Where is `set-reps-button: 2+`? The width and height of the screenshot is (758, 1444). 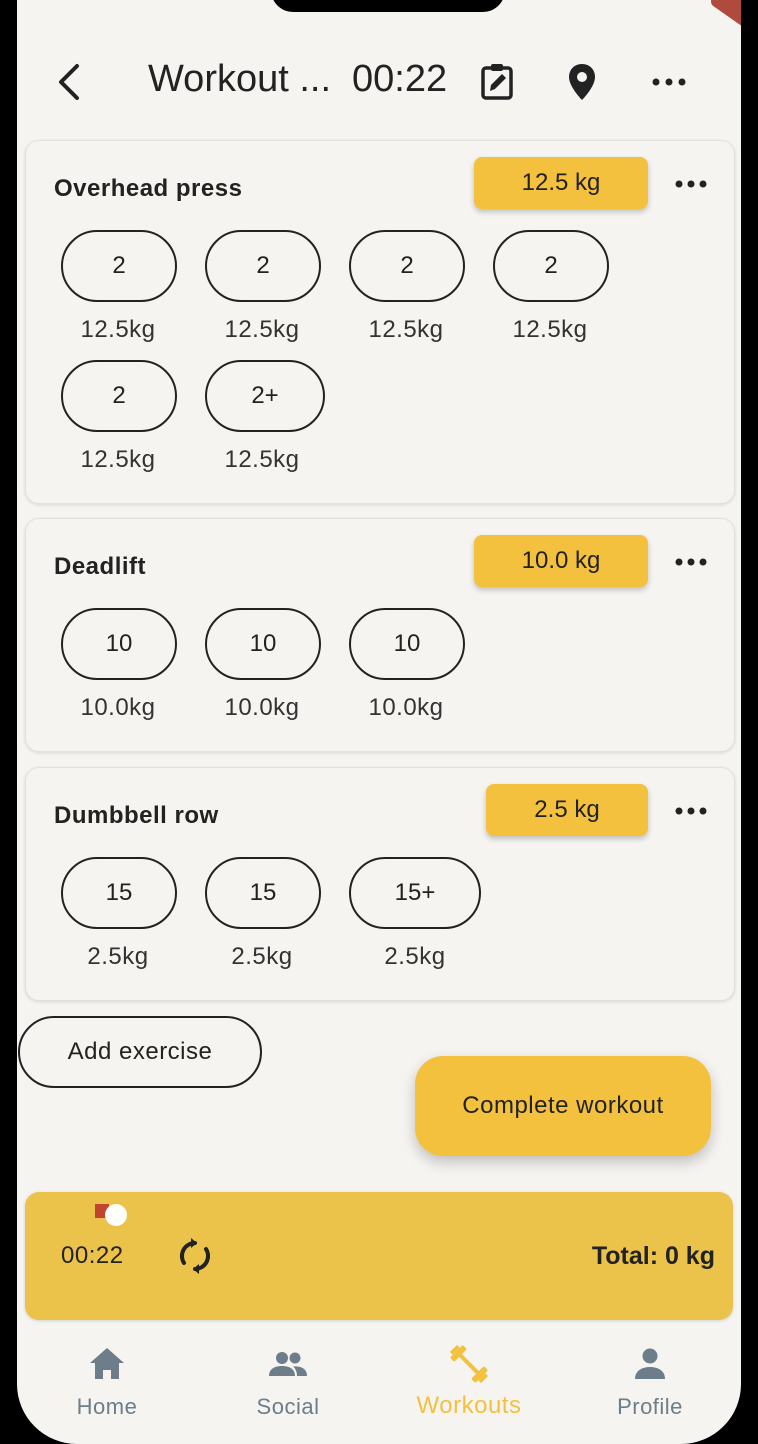
set-reps-button: 2+ is located at coordinates (265, 396).